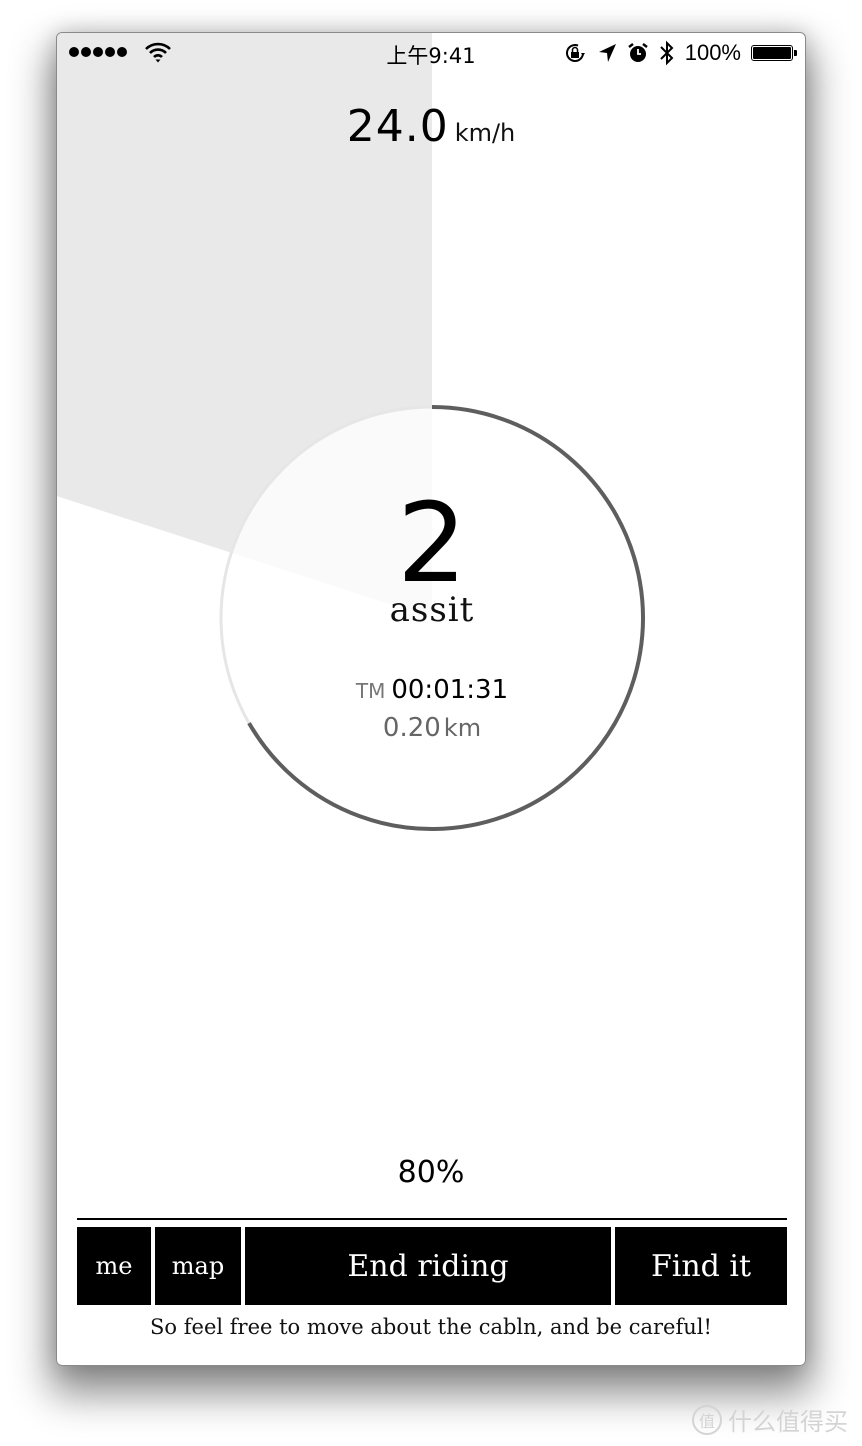 This screenshot has height=1446, width=862. I want to click on tab-me: me, so click(114, 1266).